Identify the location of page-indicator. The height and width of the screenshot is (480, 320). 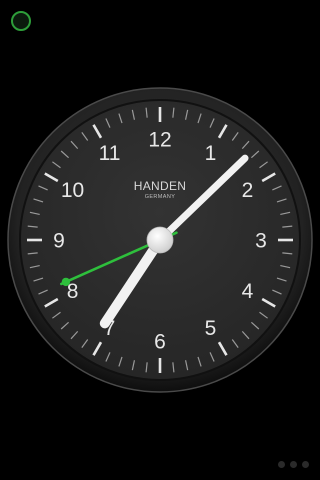
(293, 464).